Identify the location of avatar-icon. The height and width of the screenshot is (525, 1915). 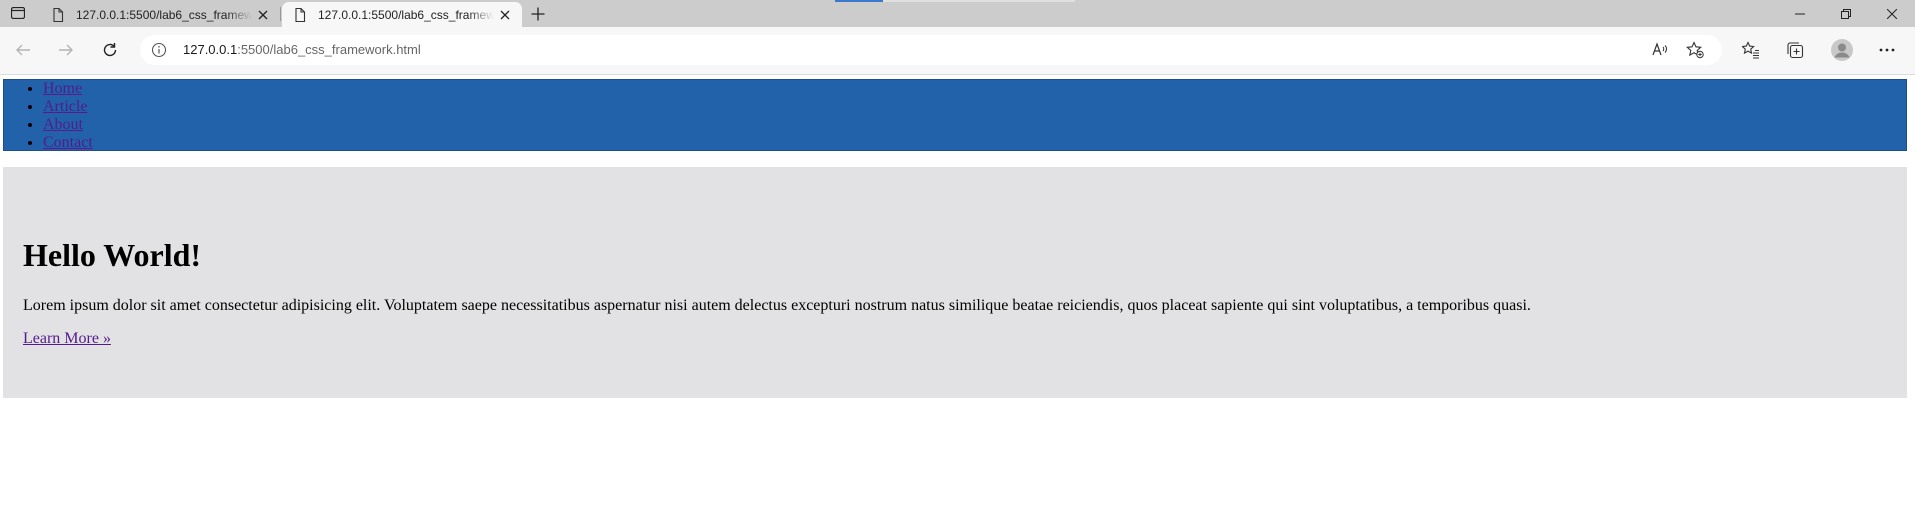
(1842, 50).